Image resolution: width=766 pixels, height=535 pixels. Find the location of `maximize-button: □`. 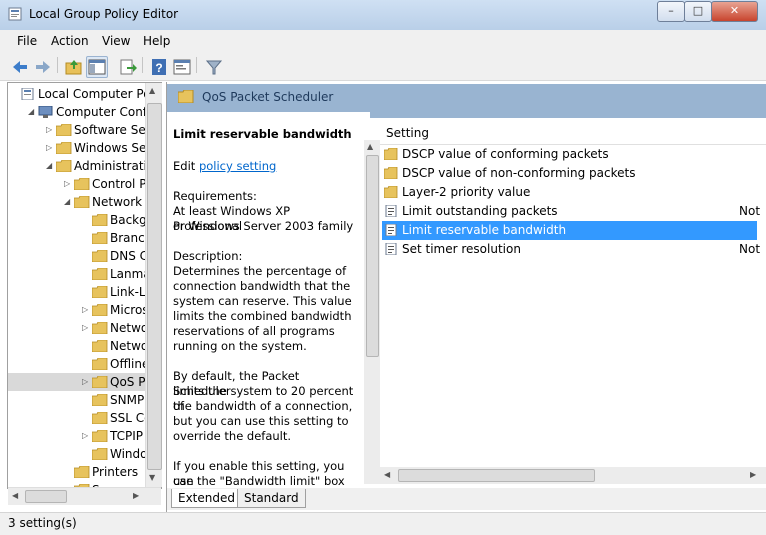

maximize-button: □ is located at coordinates (698, 11).